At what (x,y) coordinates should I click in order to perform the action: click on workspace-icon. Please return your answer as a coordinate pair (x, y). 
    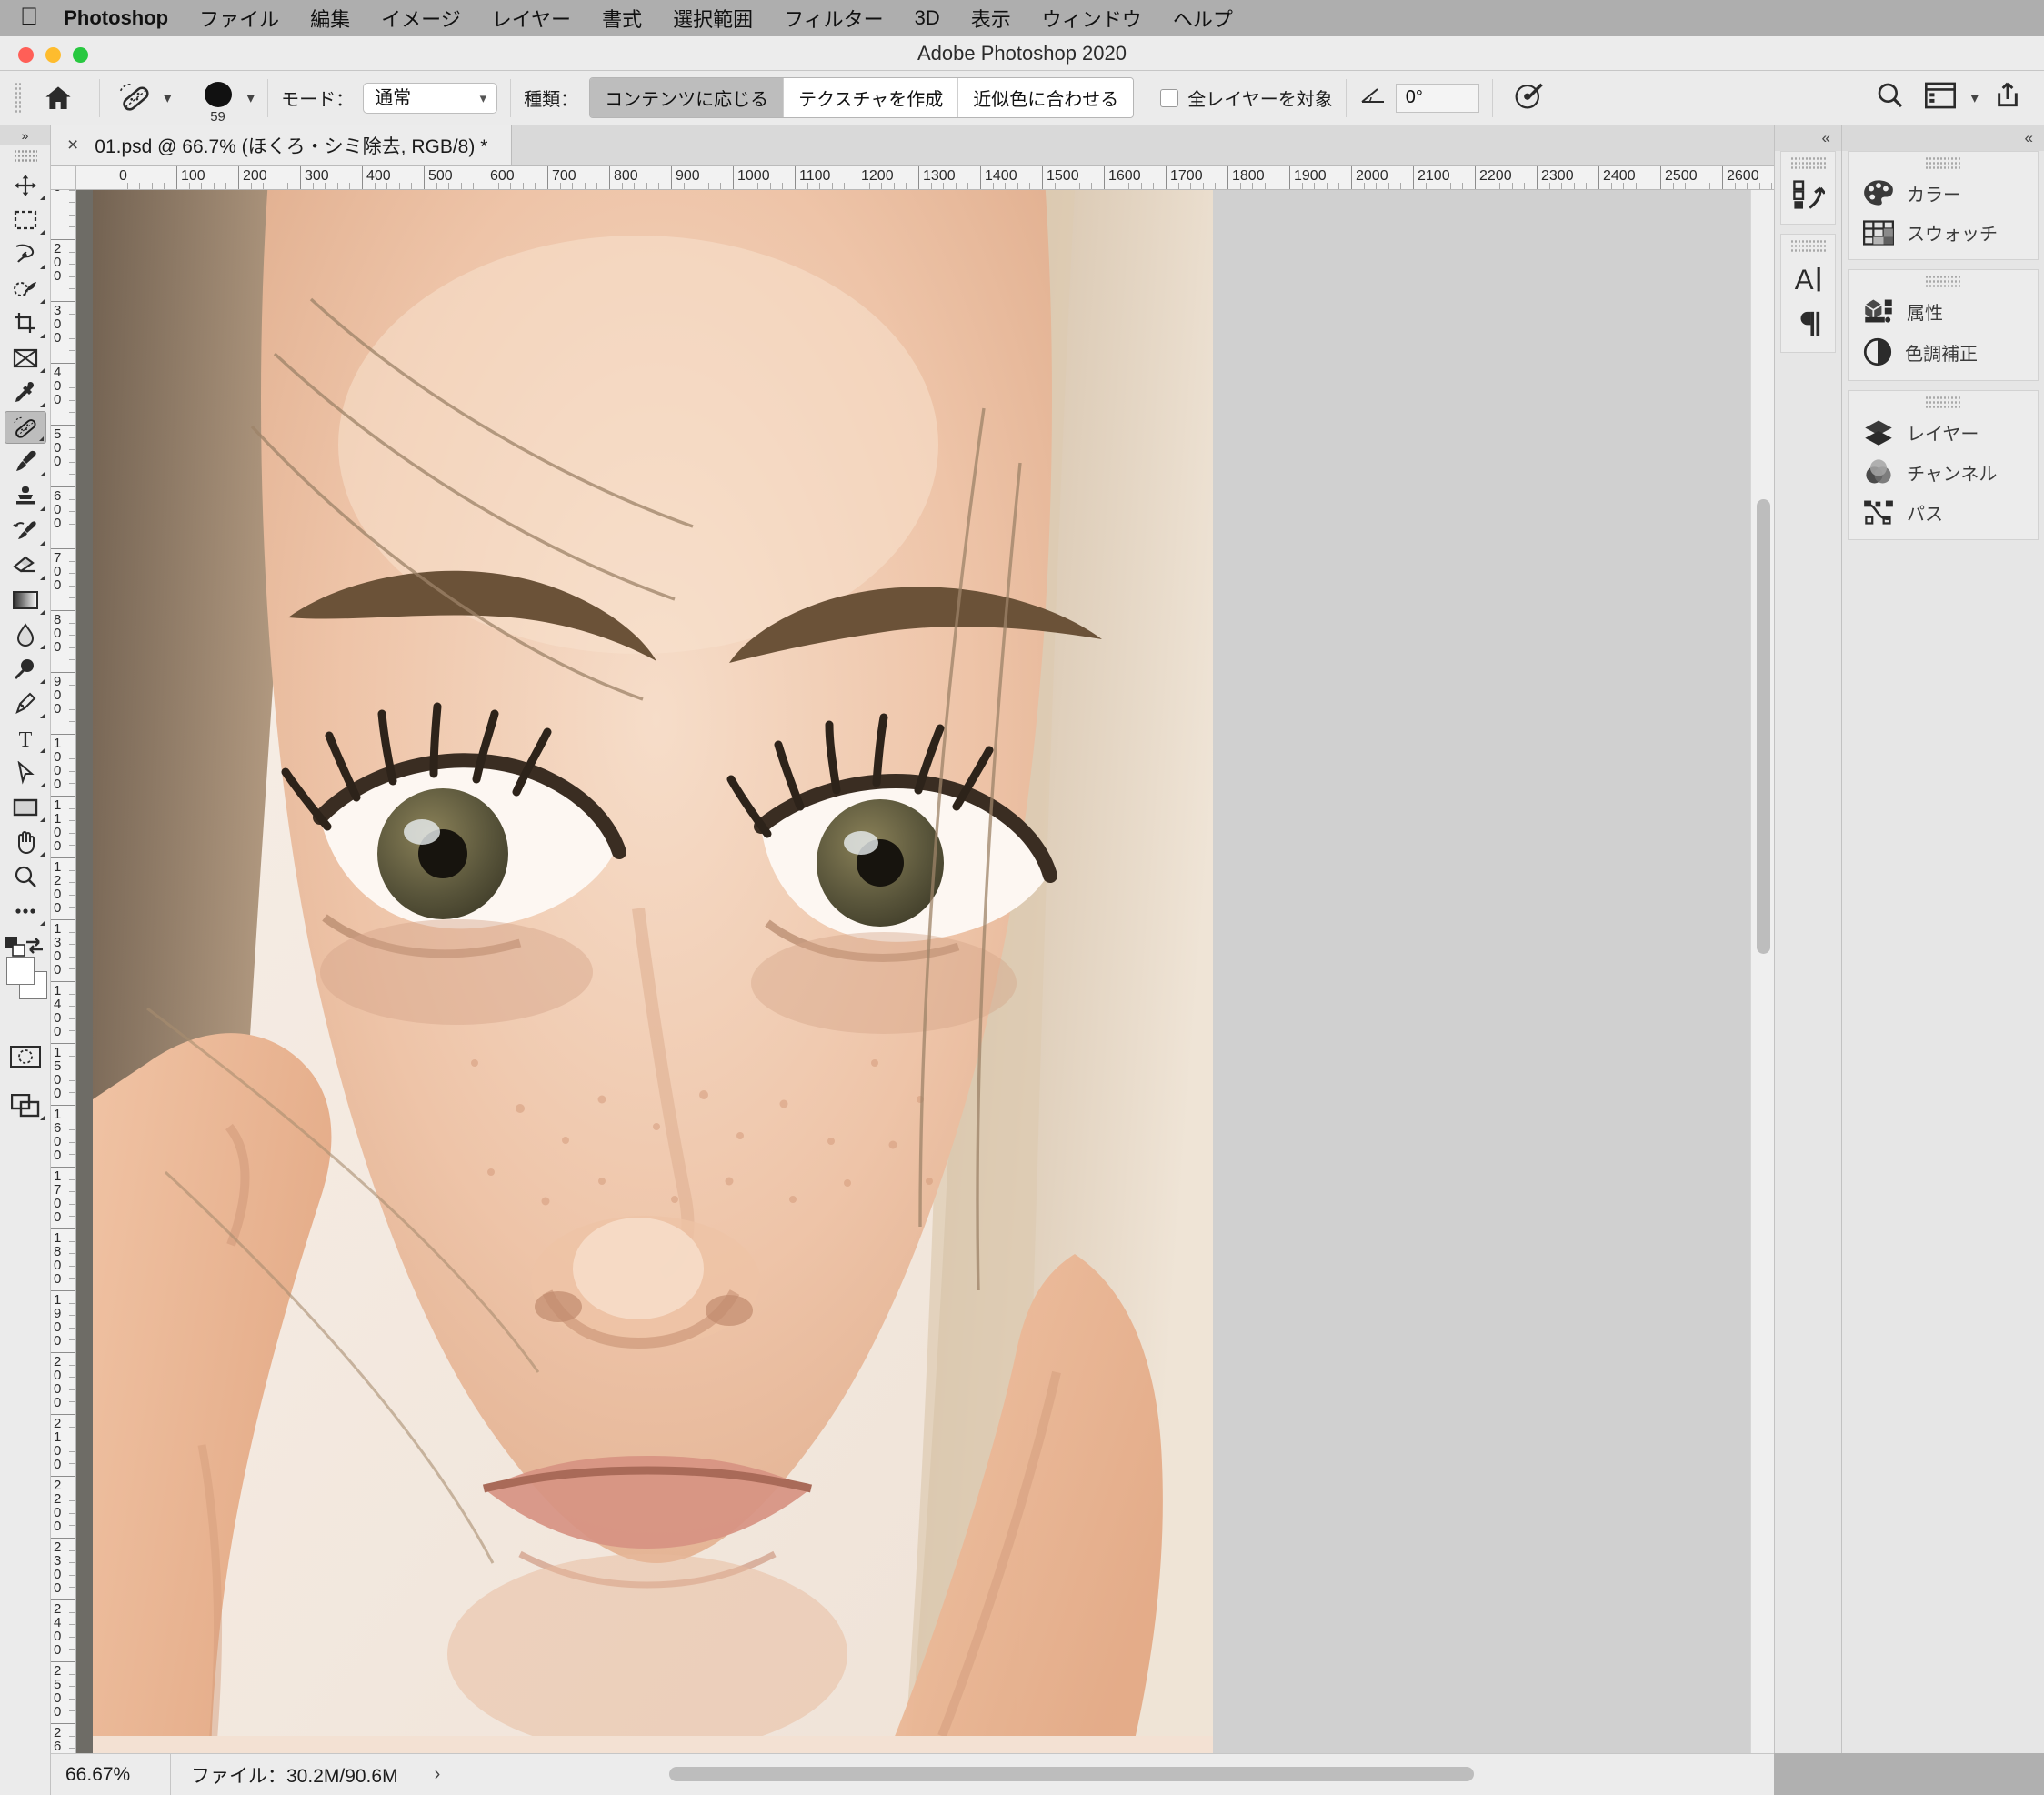
    Looking at the image, I should click on (1940, 98).